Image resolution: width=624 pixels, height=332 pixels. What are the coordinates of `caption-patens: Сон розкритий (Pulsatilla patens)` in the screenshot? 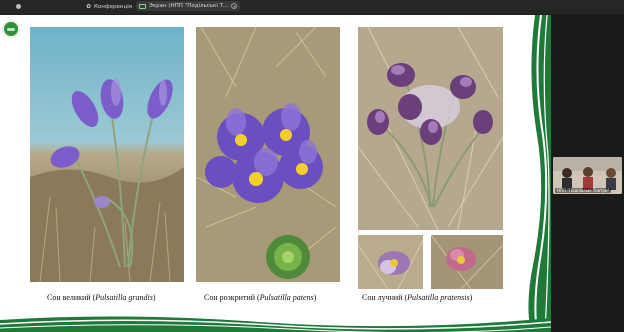 It's located at (260, 297).